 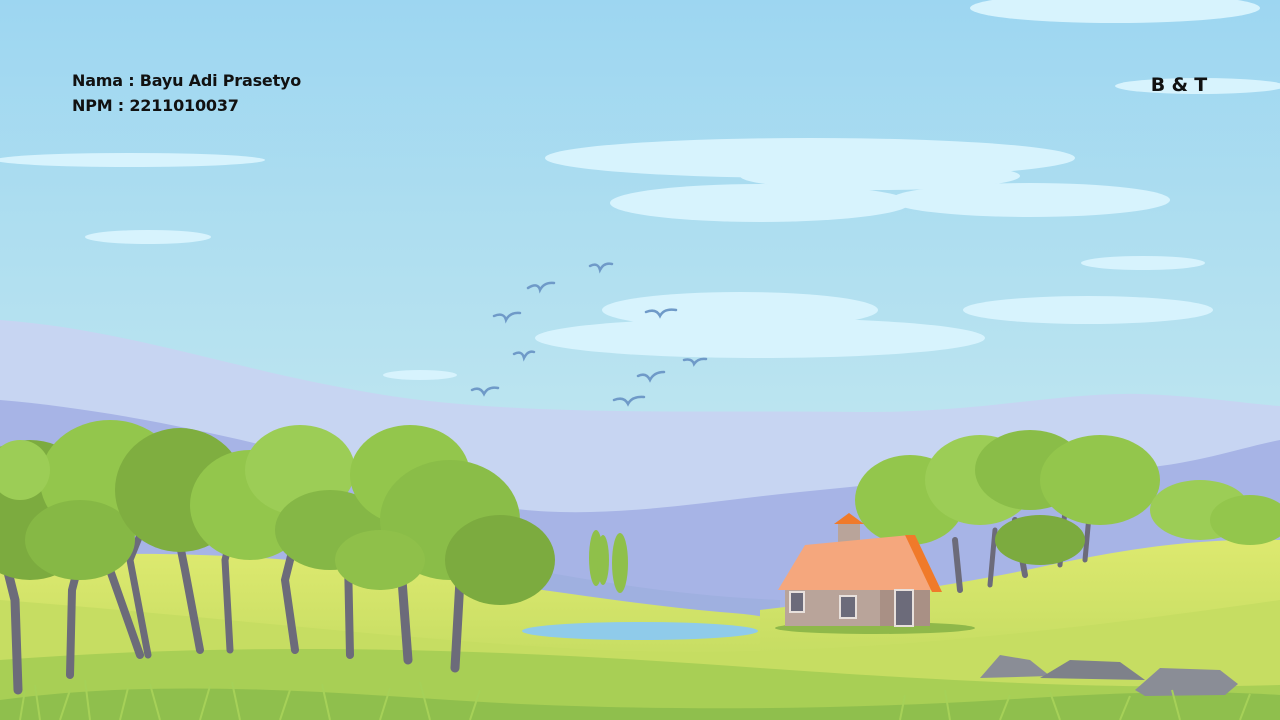 I want to click on pond, so click(x=640, y=631).